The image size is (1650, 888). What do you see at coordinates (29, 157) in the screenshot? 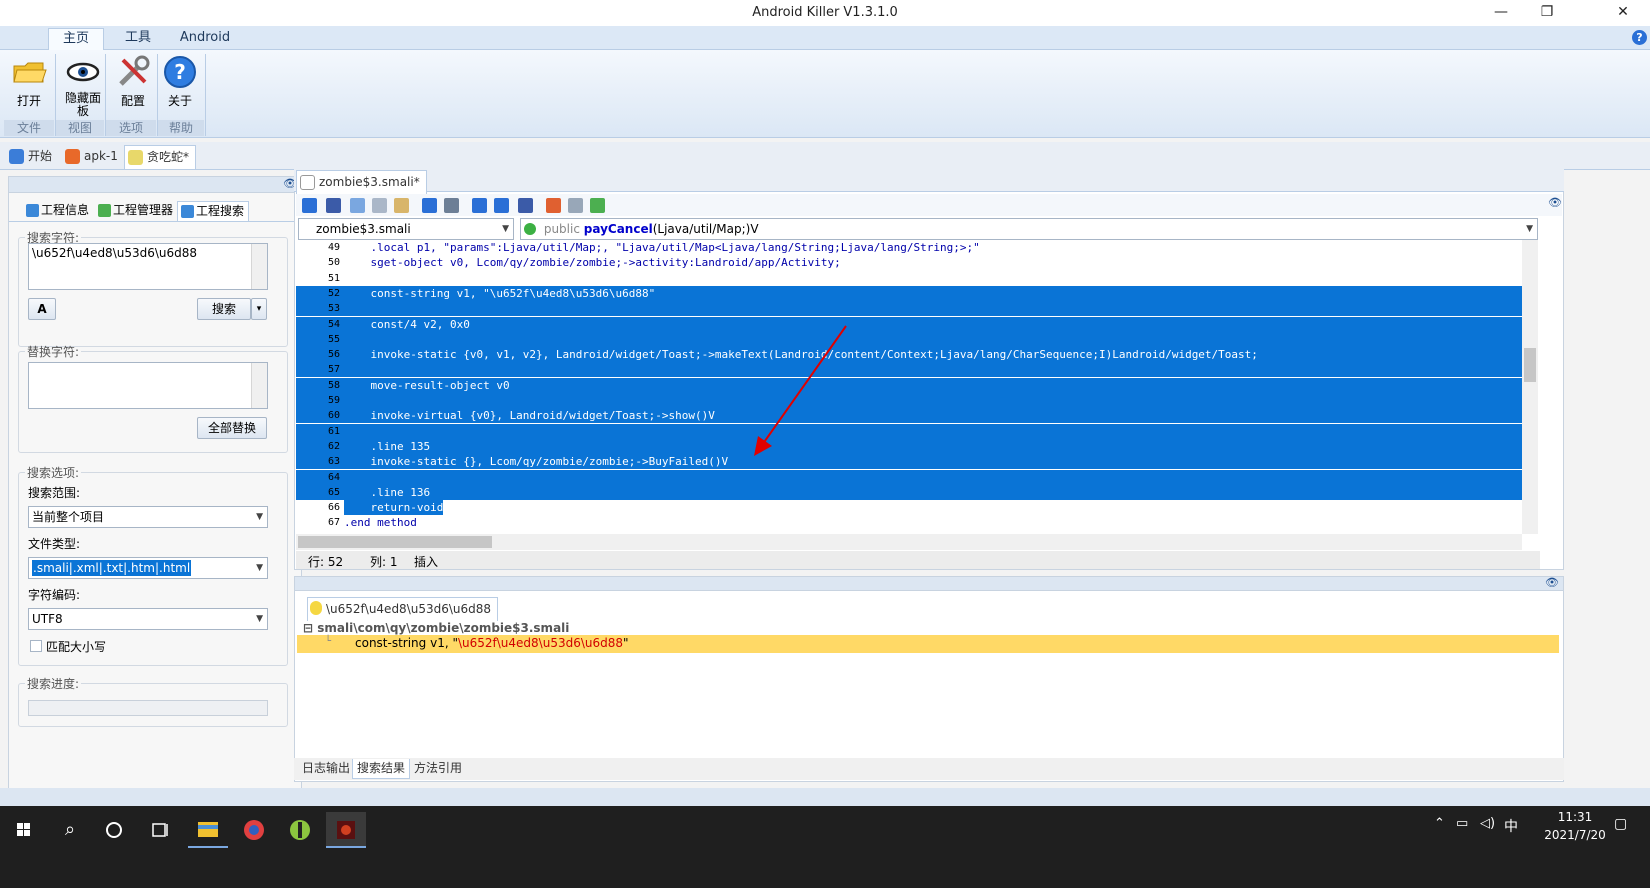
I see `doc-tab-start: 开始` at bounding box center [29, 157].